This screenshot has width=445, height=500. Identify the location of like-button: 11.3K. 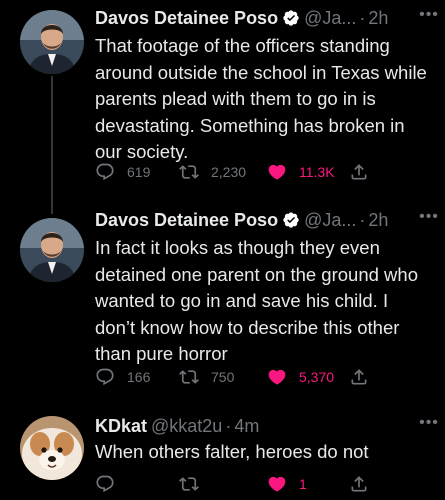
(301, 172).